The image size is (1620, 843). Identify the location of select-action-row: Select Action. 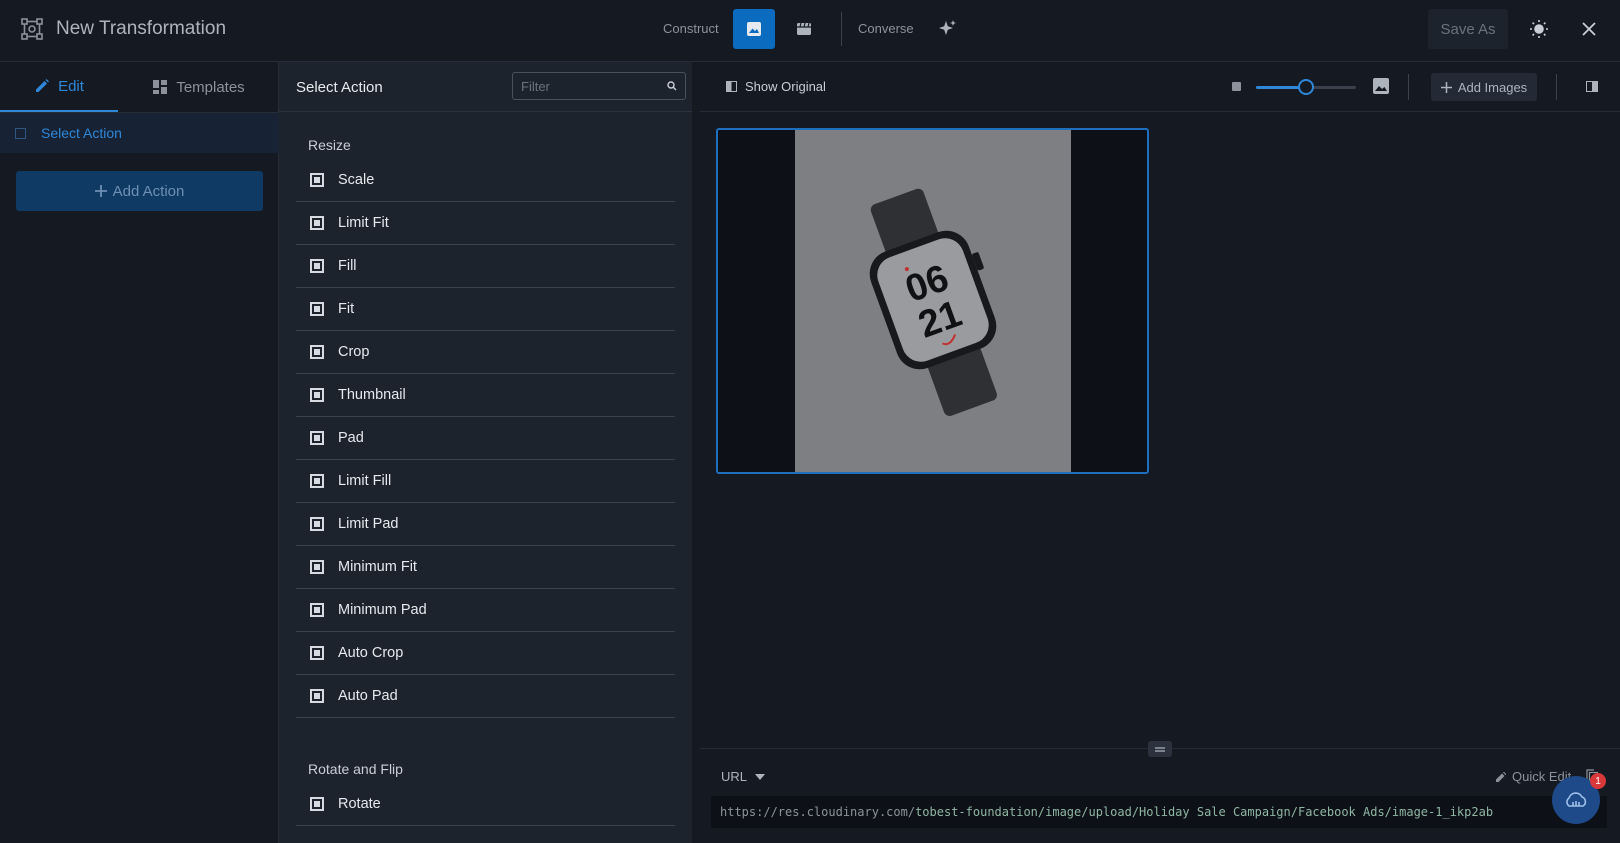
(139, 133).